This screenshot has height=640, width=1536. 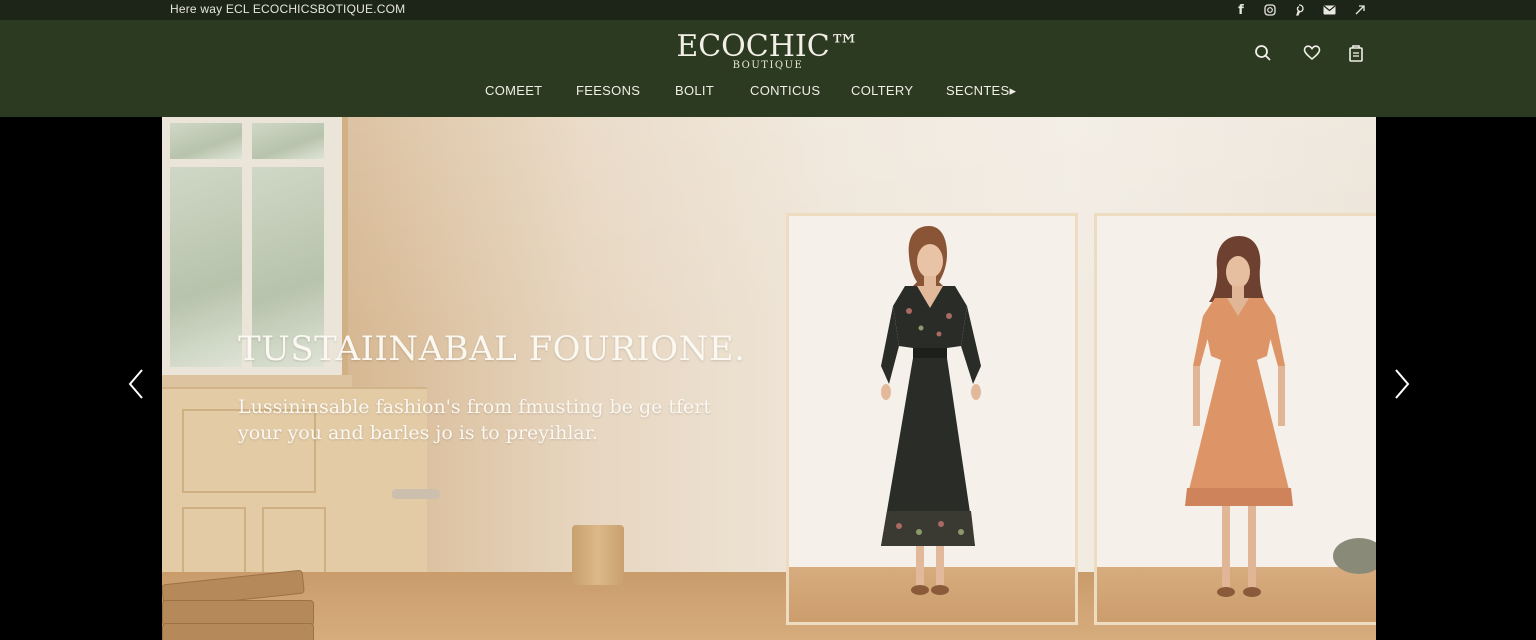 What do you see at coordinates (257, 381) in the screenshot?
I see `window-sill` at bounding box center [257, 381].